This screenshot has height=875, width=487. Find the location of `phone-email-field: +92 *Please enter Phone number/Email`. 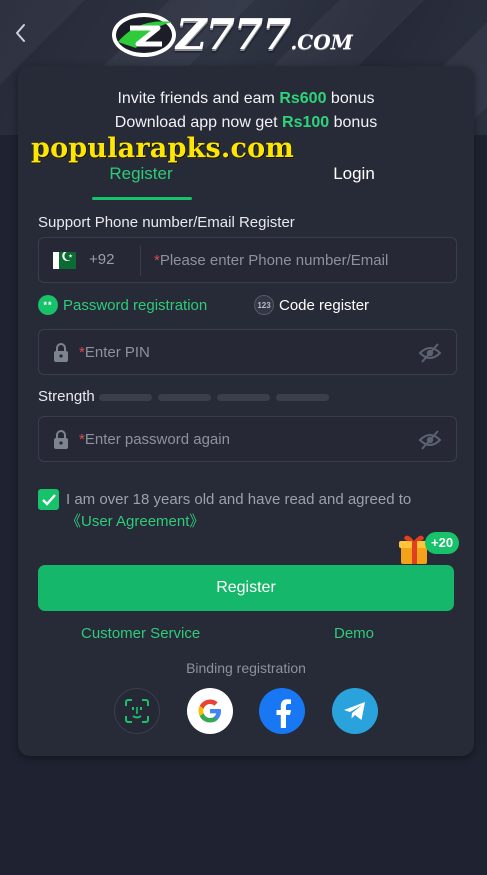

phone-email-field: +92 *Please enter Phone number/Email is located at coordinates (247, 260).